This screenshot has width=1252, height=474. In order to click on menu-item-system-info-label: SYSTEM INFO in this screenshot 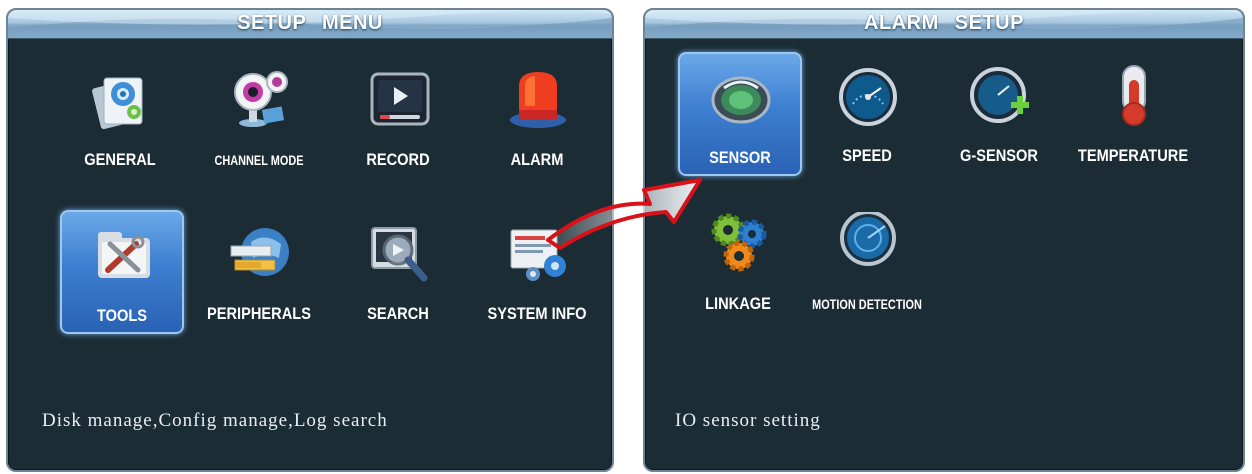, I will do `click(537, 313)`.